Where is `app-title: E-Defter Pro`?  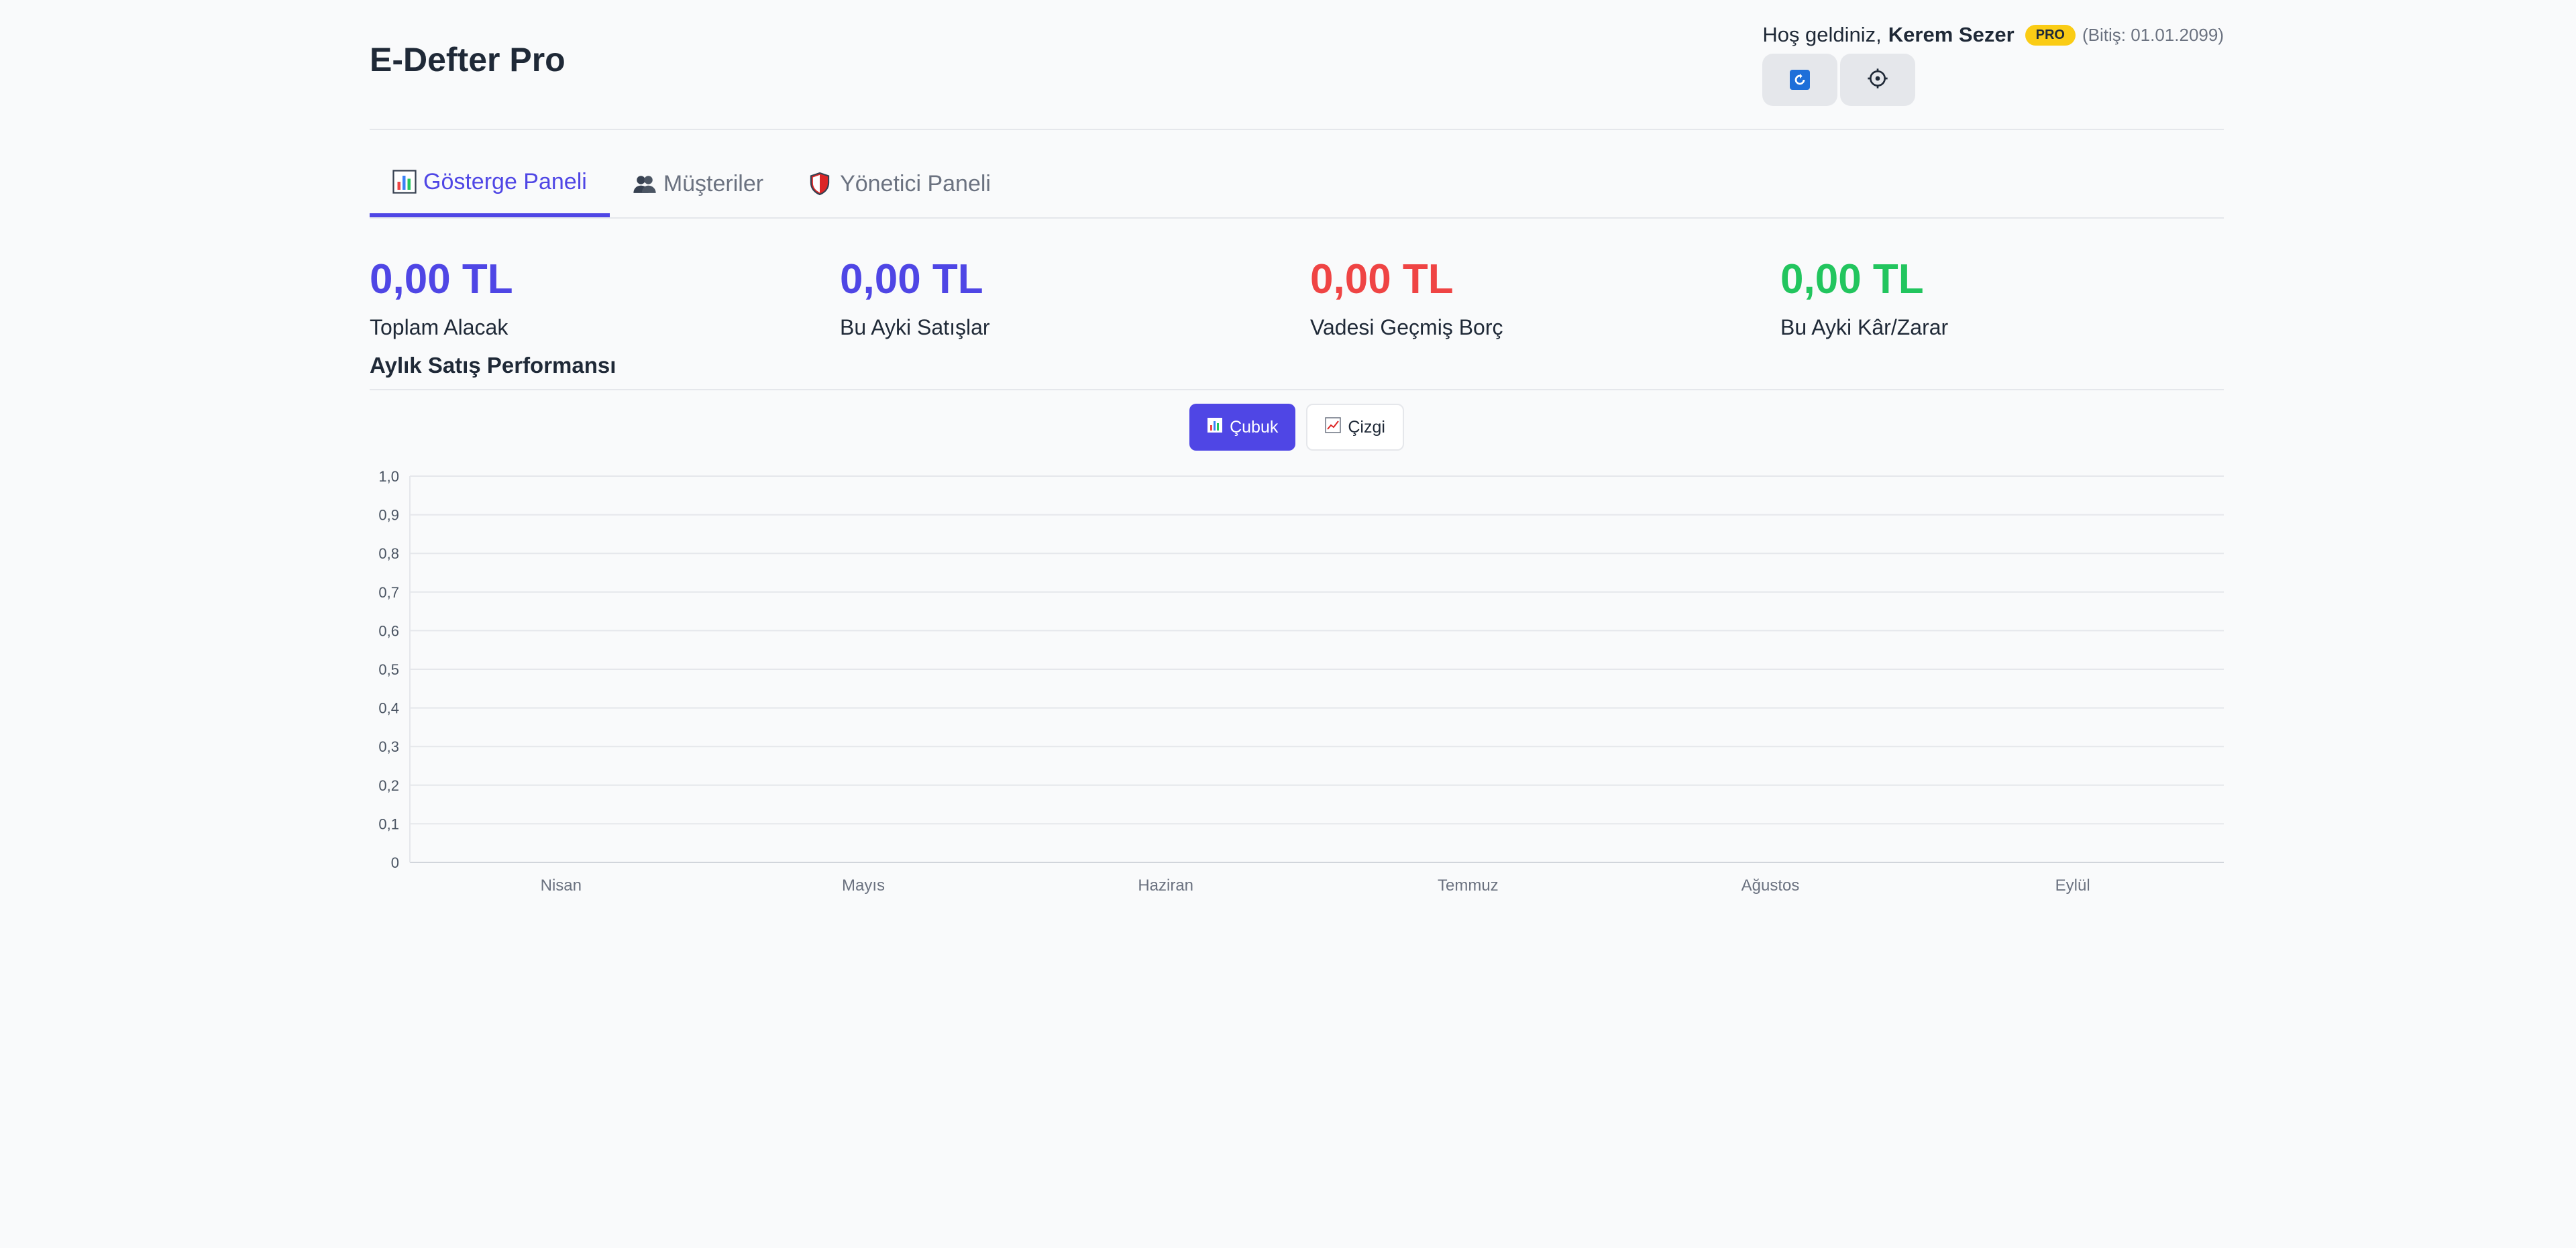
app-title: E-Defter Pro is located at coordinates (468, 59).